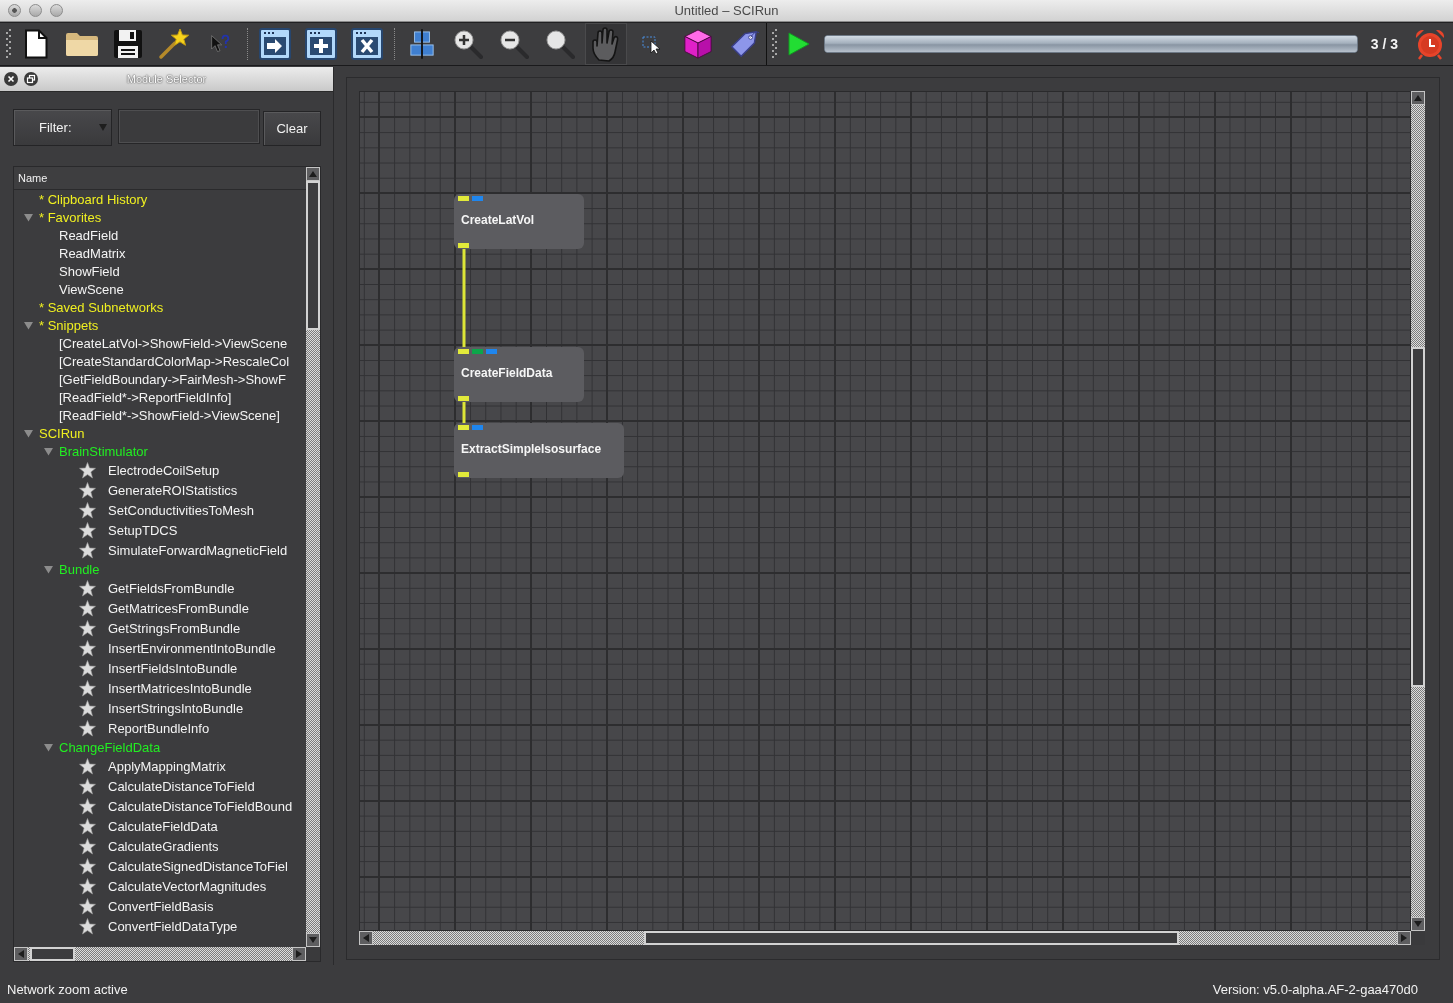  I want to click on tree-item: SetupTDCS, so click(160, 530).